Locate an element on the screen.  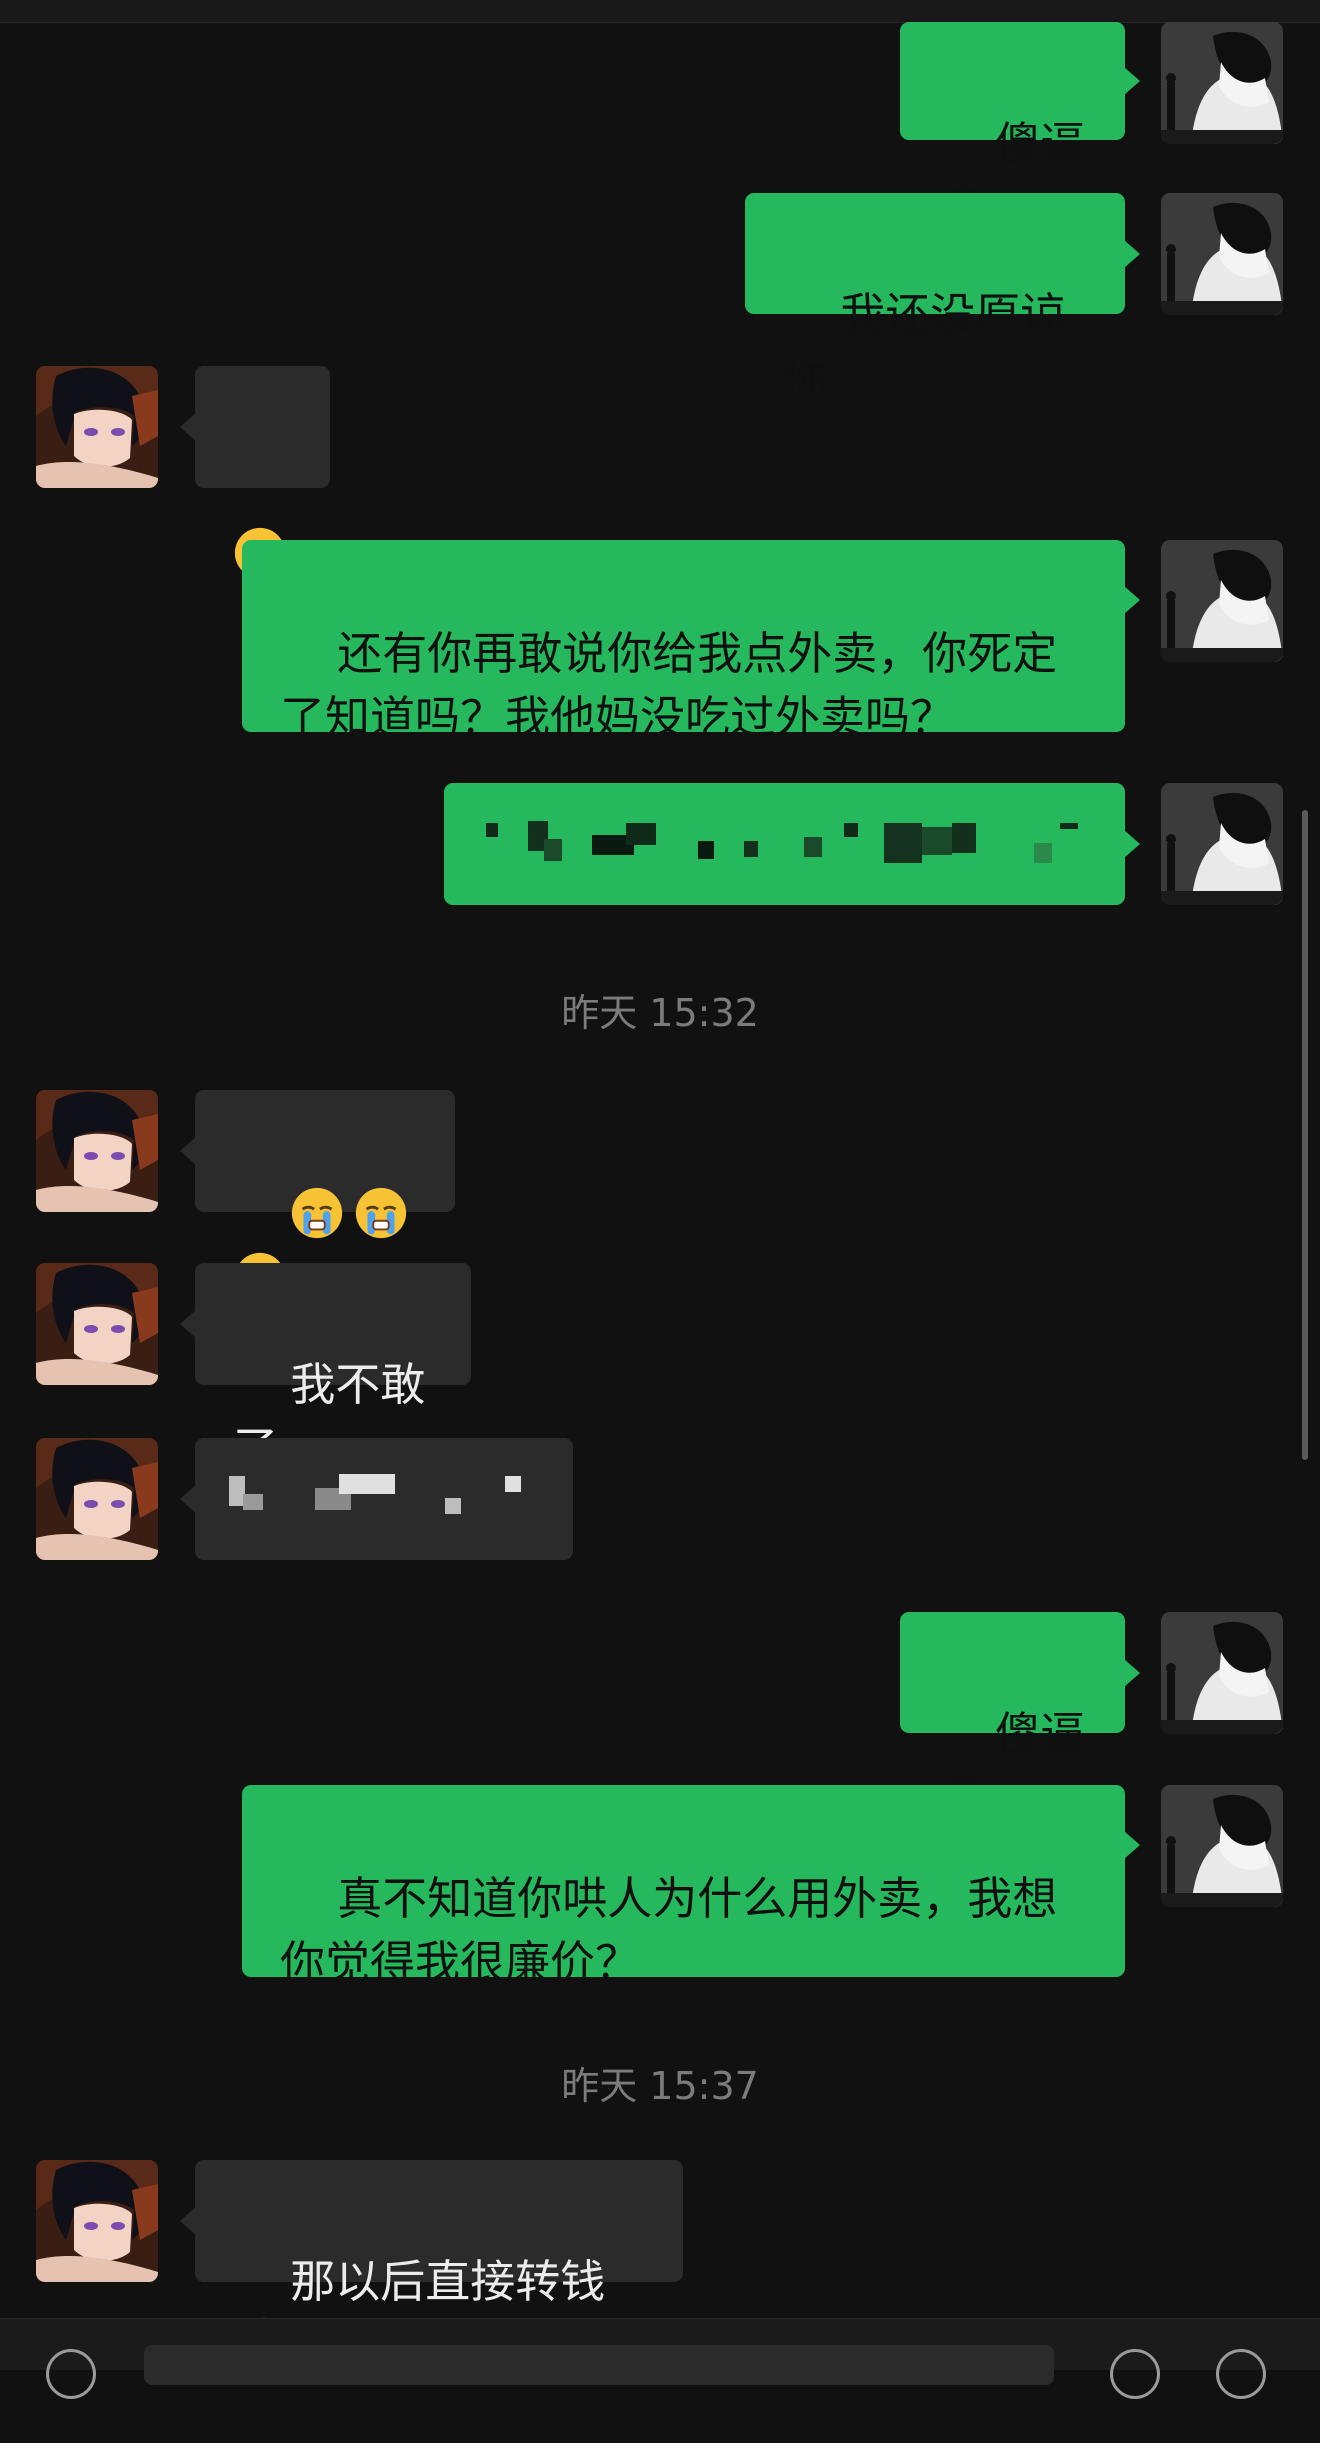
message-text: 我还没原谅你 is located at coordinates (924, 346).